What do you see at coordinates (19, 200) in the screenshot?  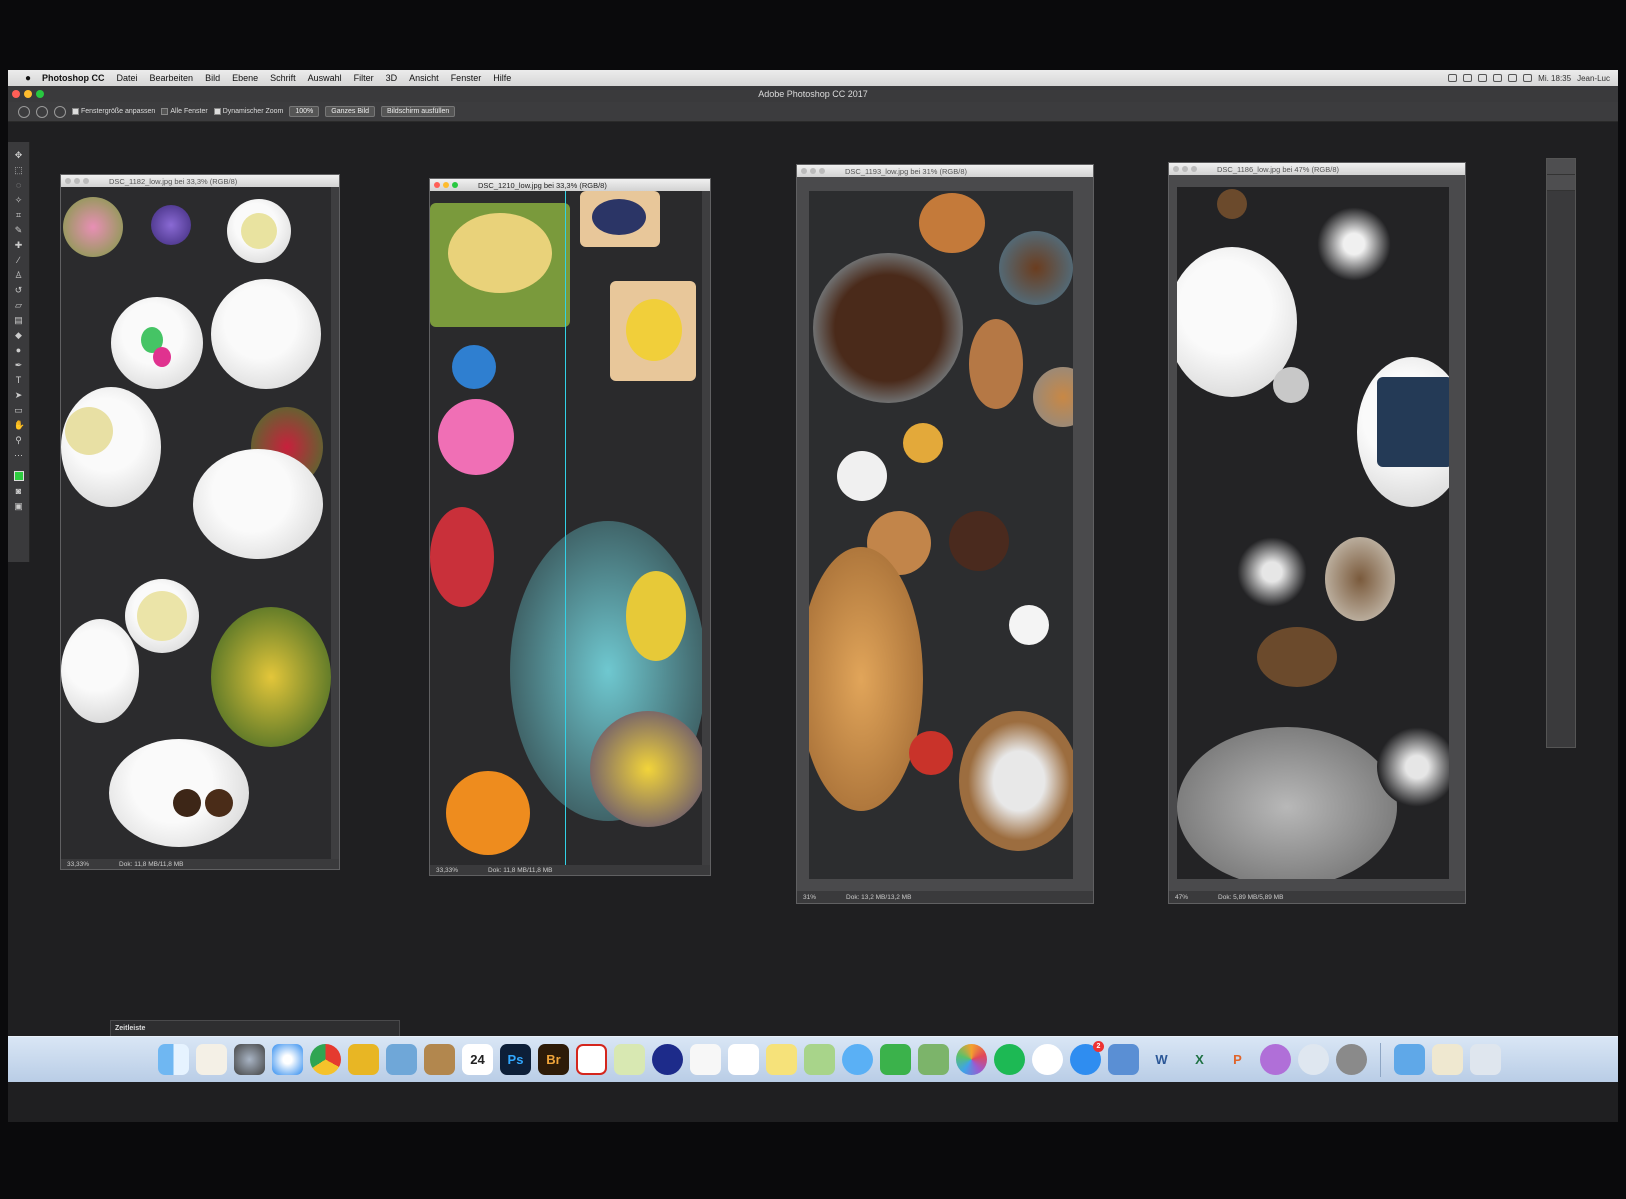 I see `magic-wand-tool-icon: ✧` at bounding box center [19, 200].